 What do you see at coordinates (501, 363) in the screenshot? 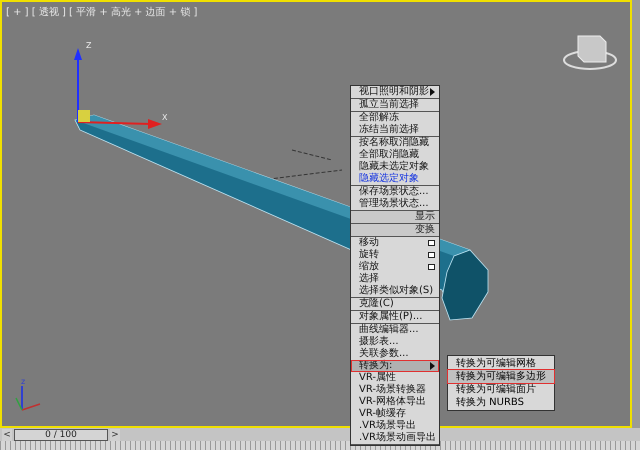
I see `submenu-item: 转换为可编辑网格` at bounding box center [501, 363].